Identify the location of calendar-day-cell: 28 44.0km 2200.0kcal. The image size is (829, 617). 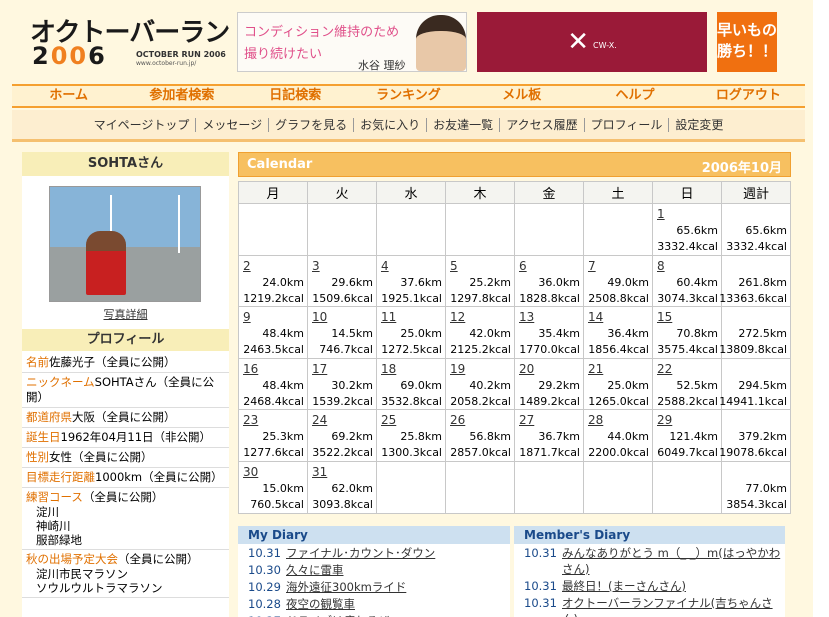
(618, 435).